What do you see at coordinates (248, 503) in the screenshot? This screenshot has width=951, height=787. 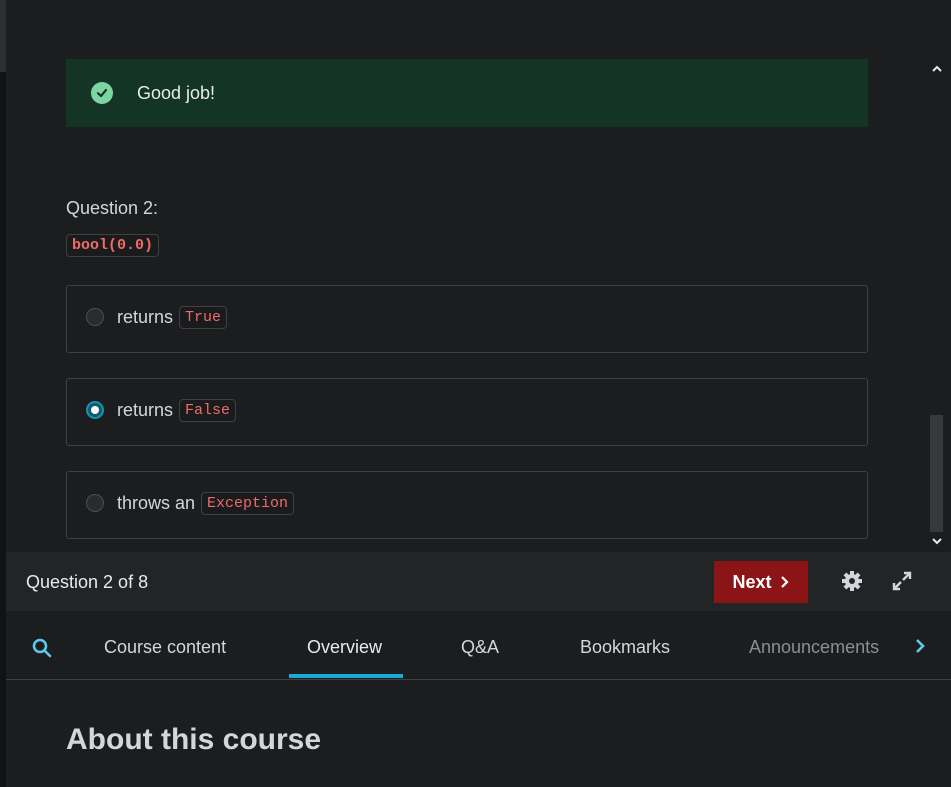 I see `option-code: Exception` at bounding box center [248, 503].